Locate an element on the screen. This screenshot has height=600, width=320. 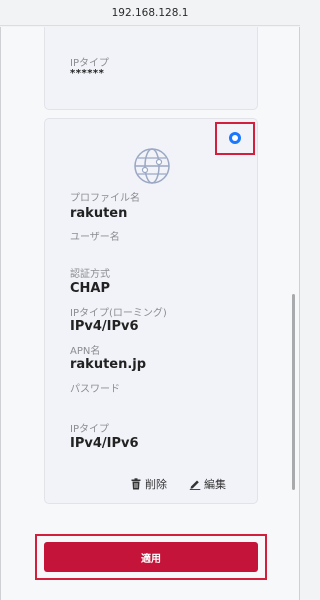
masked-value: ****** is located at coordinates (87, 73).